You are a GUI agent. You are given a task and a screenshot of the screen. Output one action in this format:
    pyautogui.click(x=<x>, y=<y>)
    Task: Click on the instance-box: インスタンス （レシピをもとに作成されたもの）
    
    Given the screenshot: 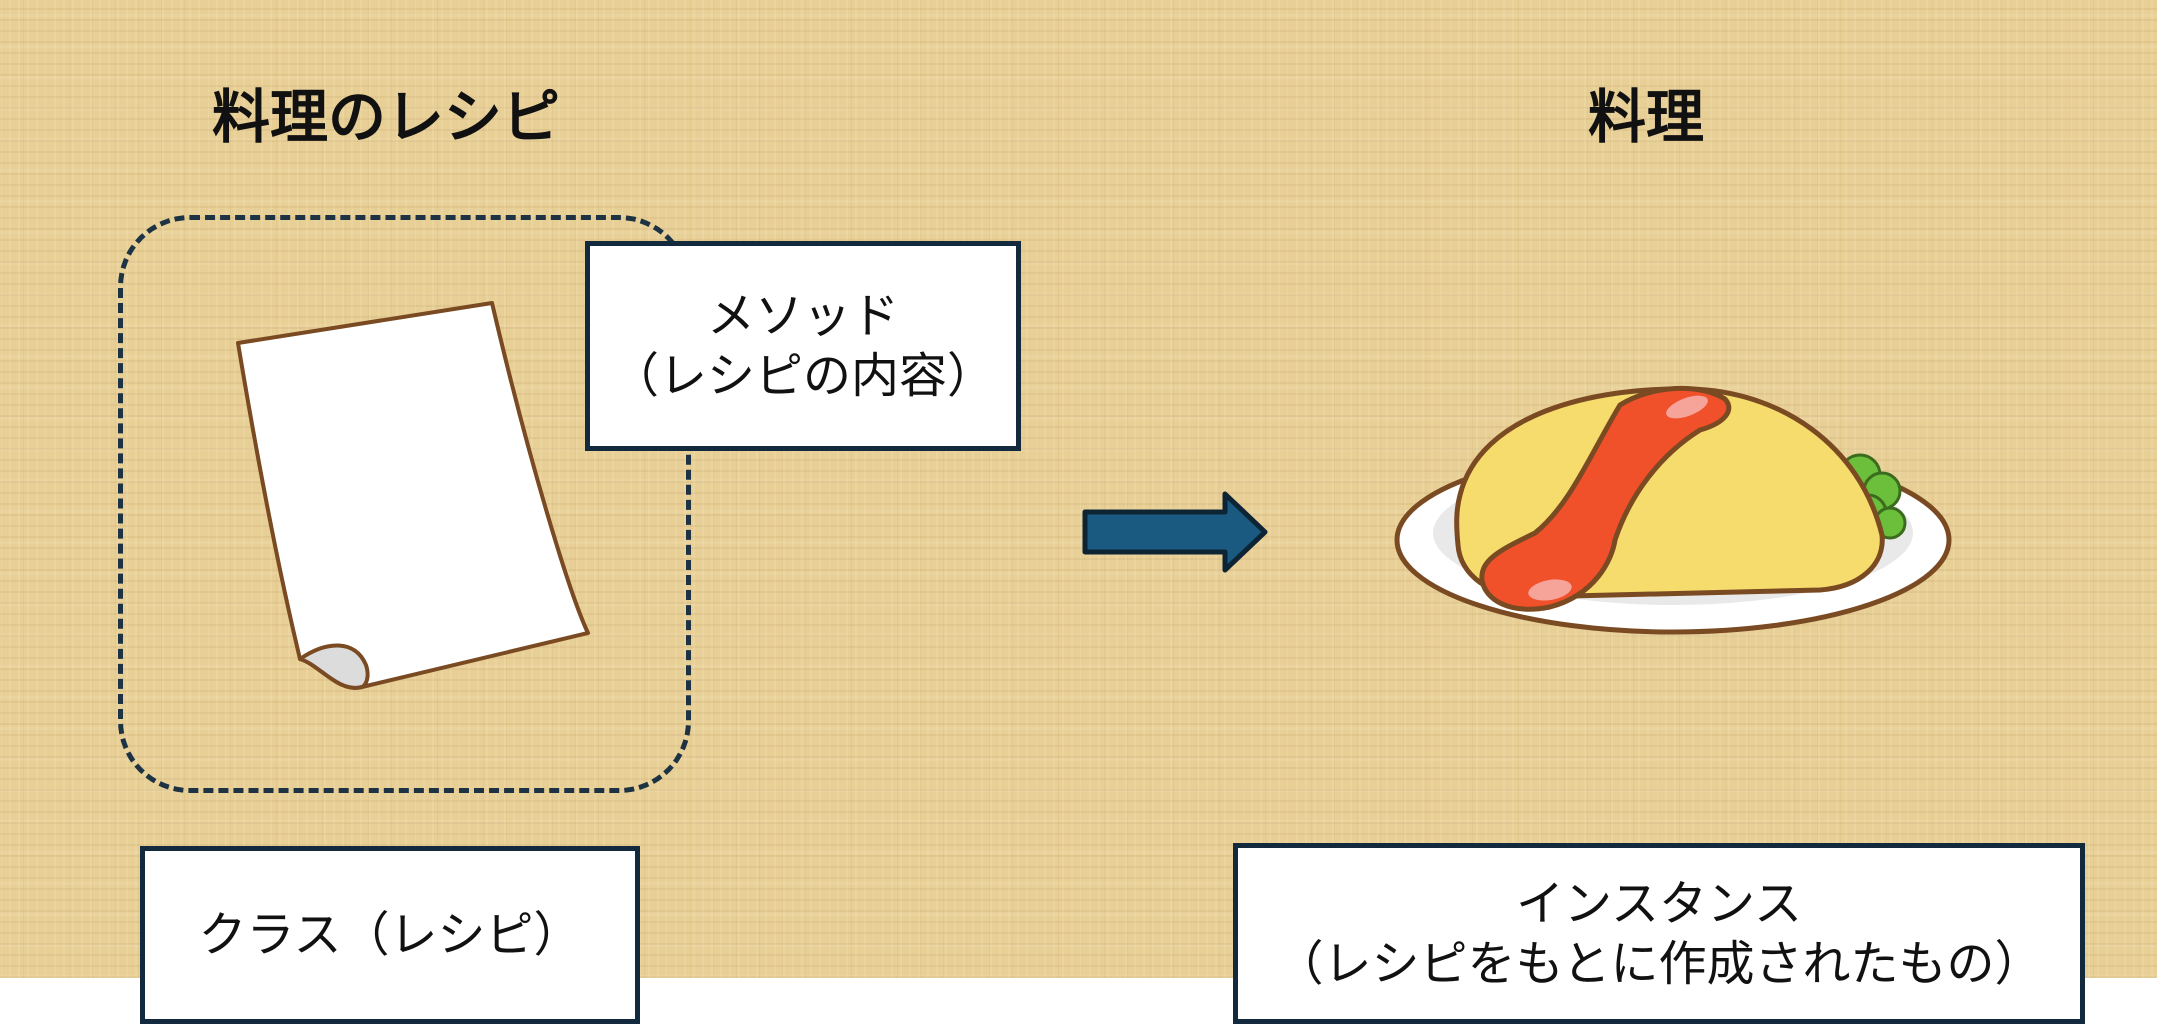 What is the action you would take?
    pyautogui.click(x=1659, y=933)
    